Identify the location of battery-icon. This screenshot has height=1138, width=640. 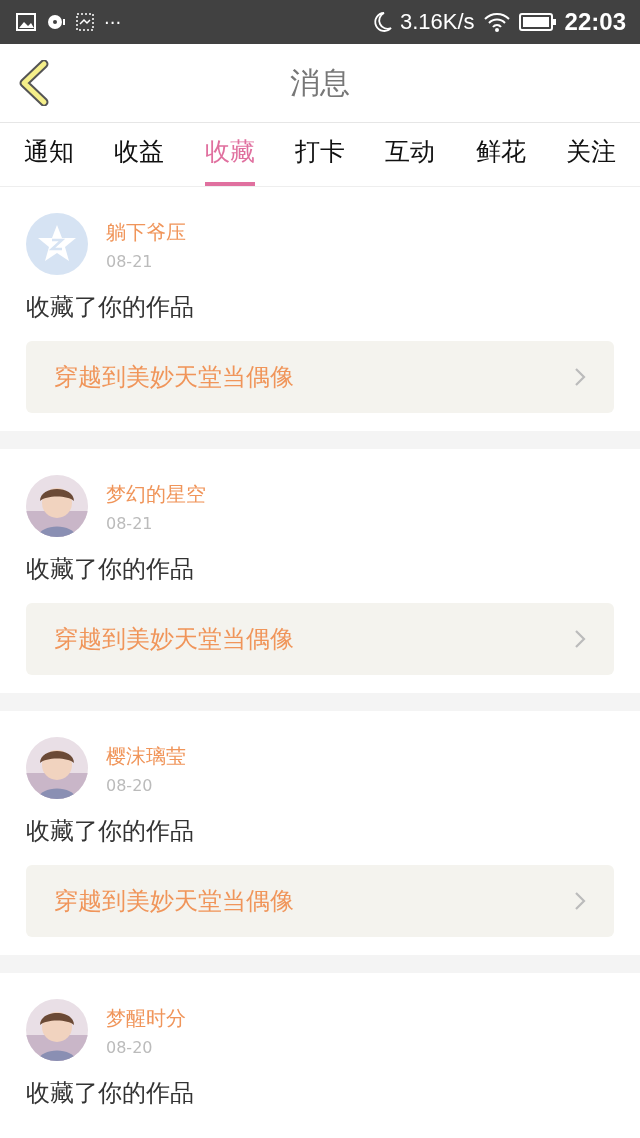
(537, 22).